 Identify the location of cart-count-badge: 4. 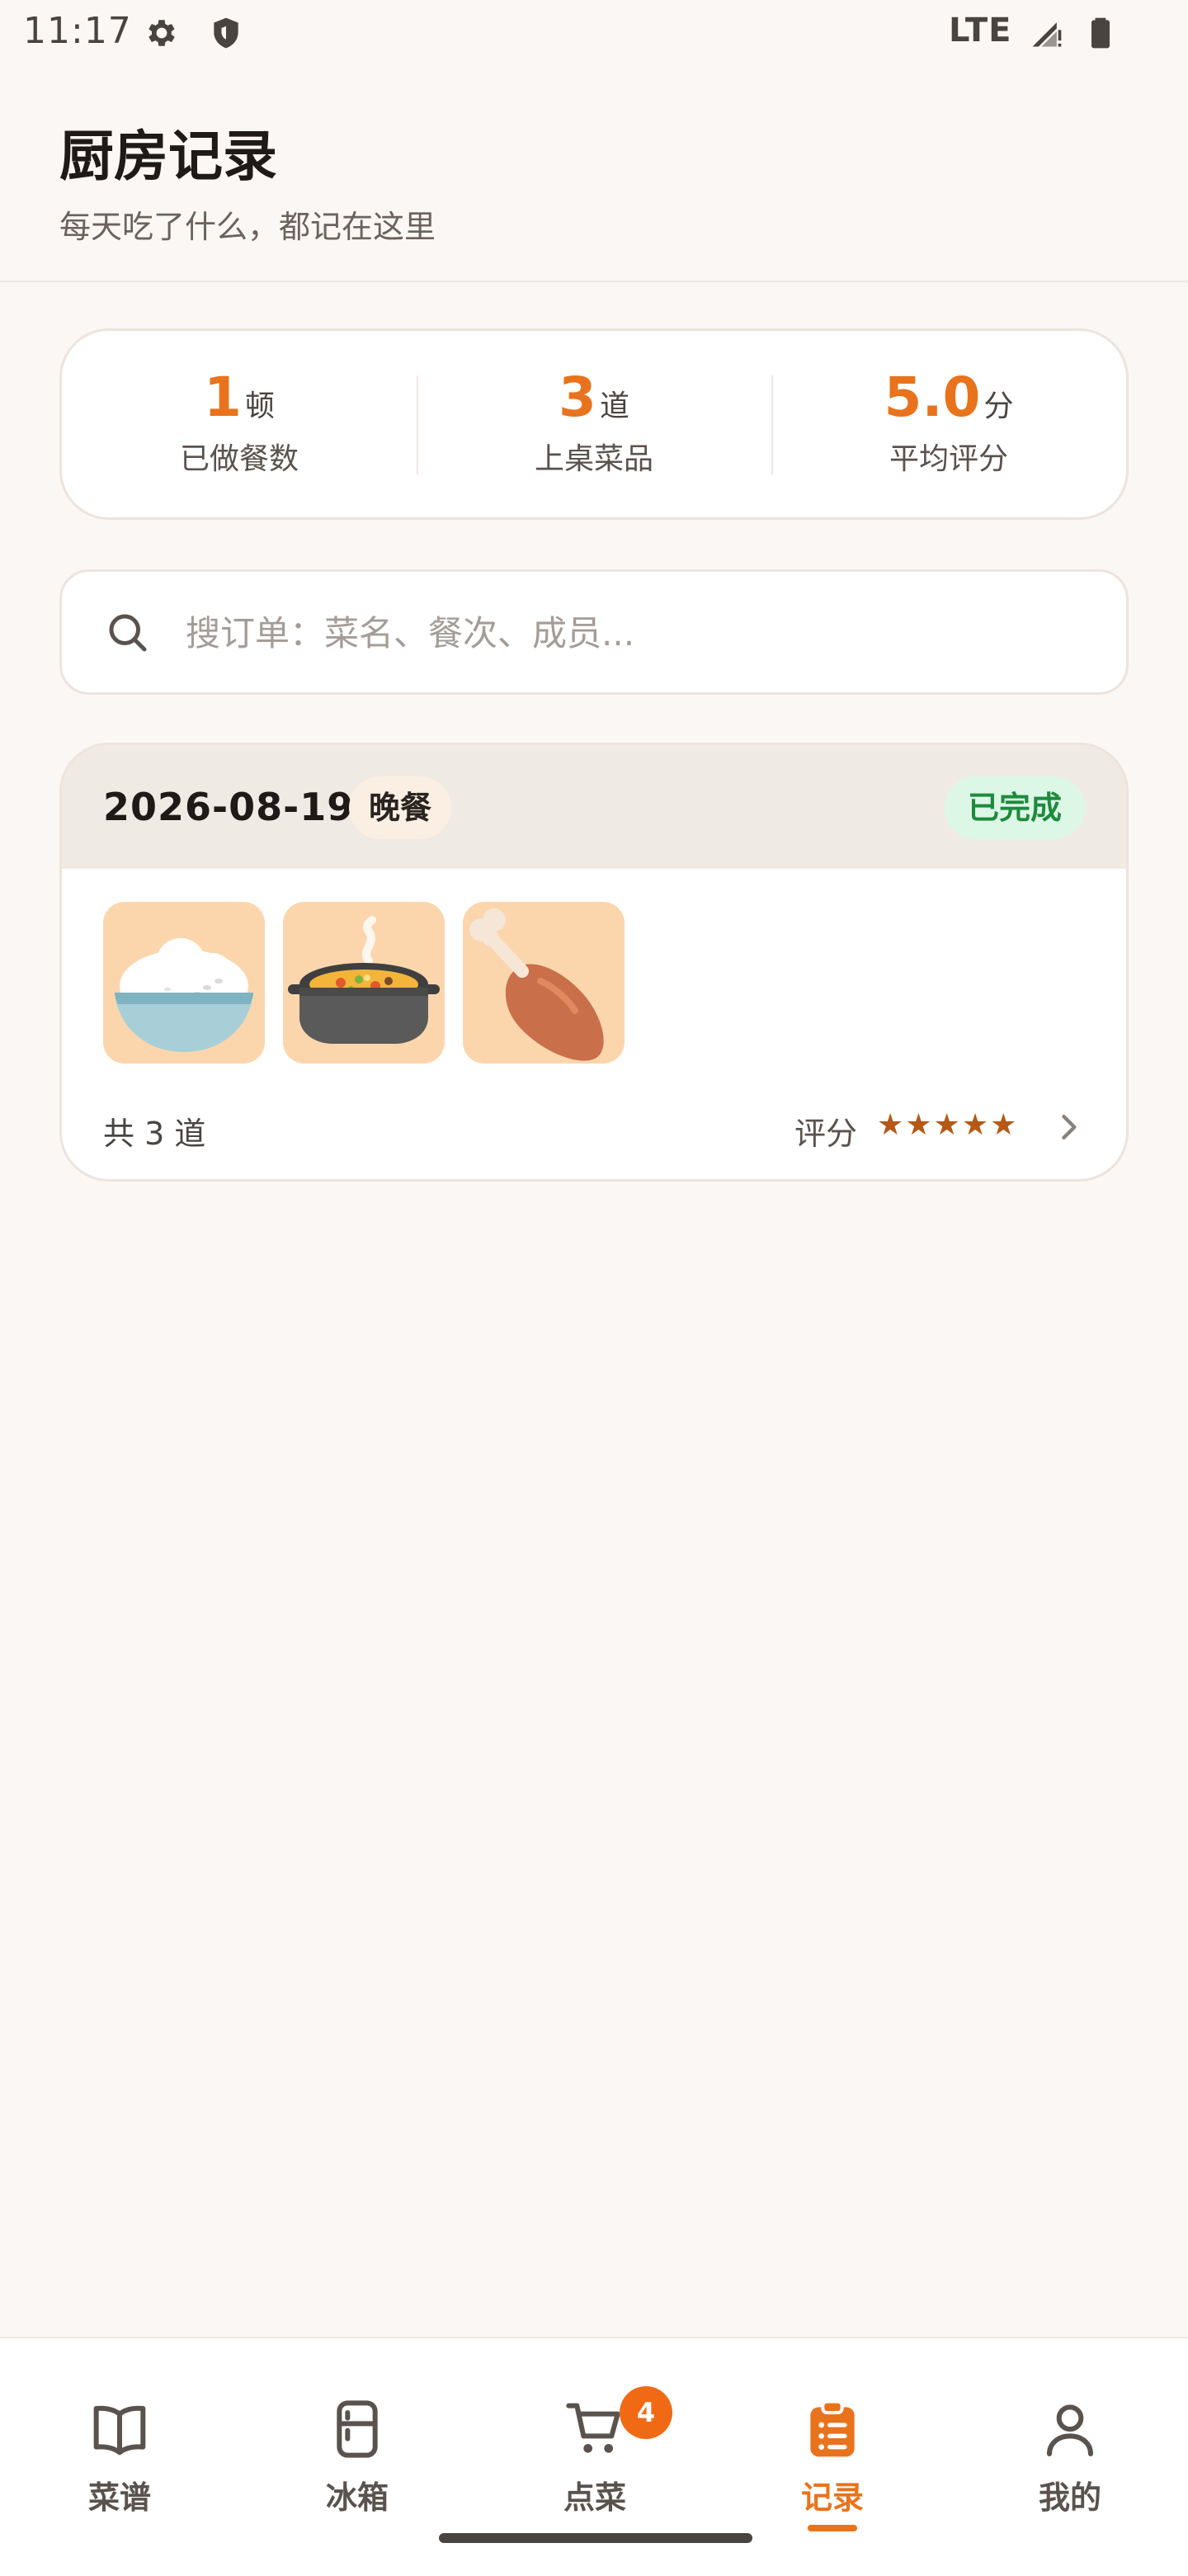
(646, 2412).